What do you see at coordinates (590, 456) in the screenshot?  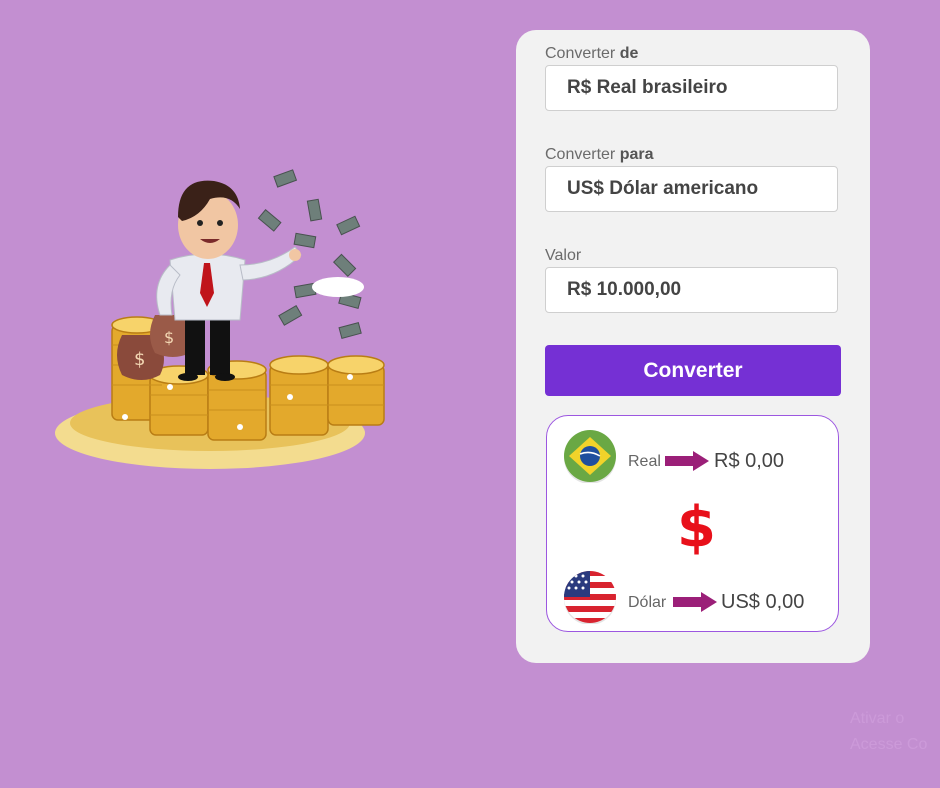 I see `brazil-flag-icon` at bounding box center [590, 456].